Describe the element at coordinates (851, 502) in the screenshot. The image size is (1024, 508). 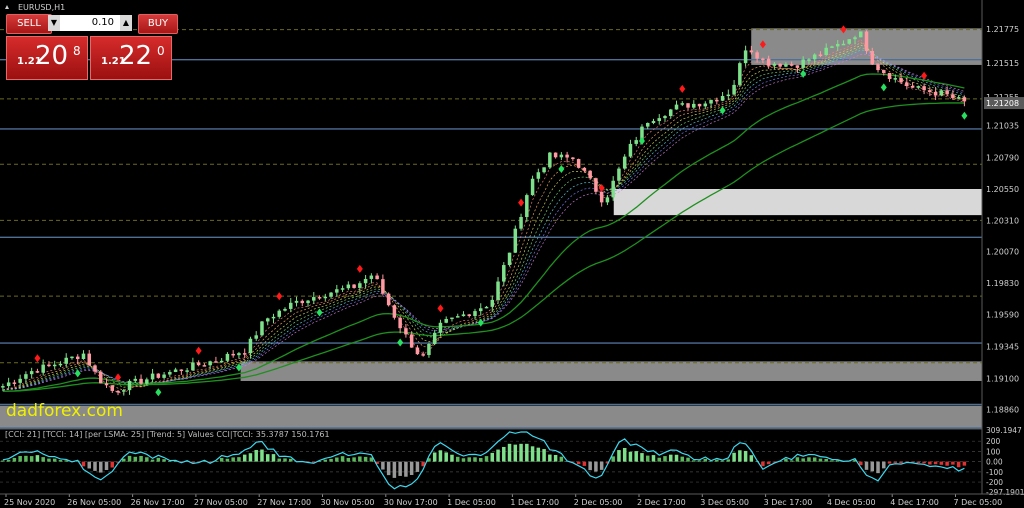
I see `time-axis-label: 4 Dec 05:00` at that location.